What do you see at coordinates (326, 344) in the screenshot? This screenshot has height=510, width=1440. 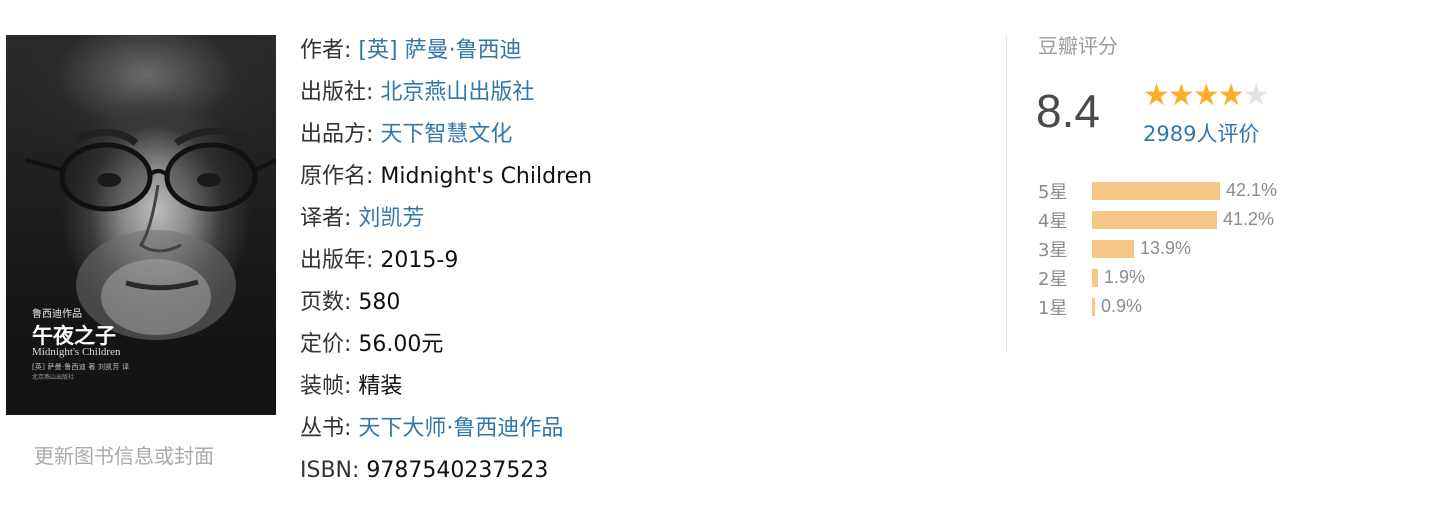 I see `info-label: 定价:` at bounding box center [326, 344].